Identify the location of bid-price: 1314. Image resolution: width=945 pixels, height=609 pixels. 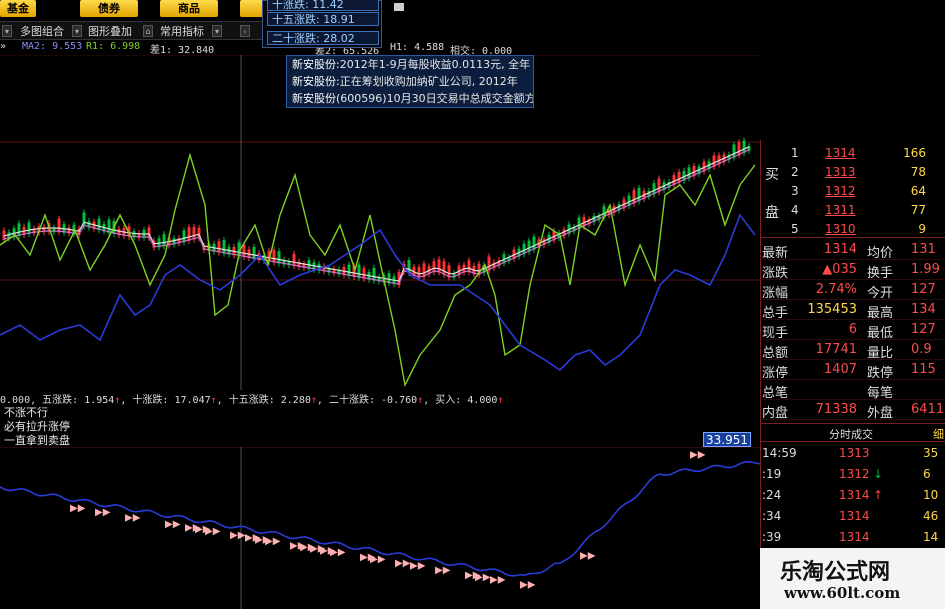
(840, 153).